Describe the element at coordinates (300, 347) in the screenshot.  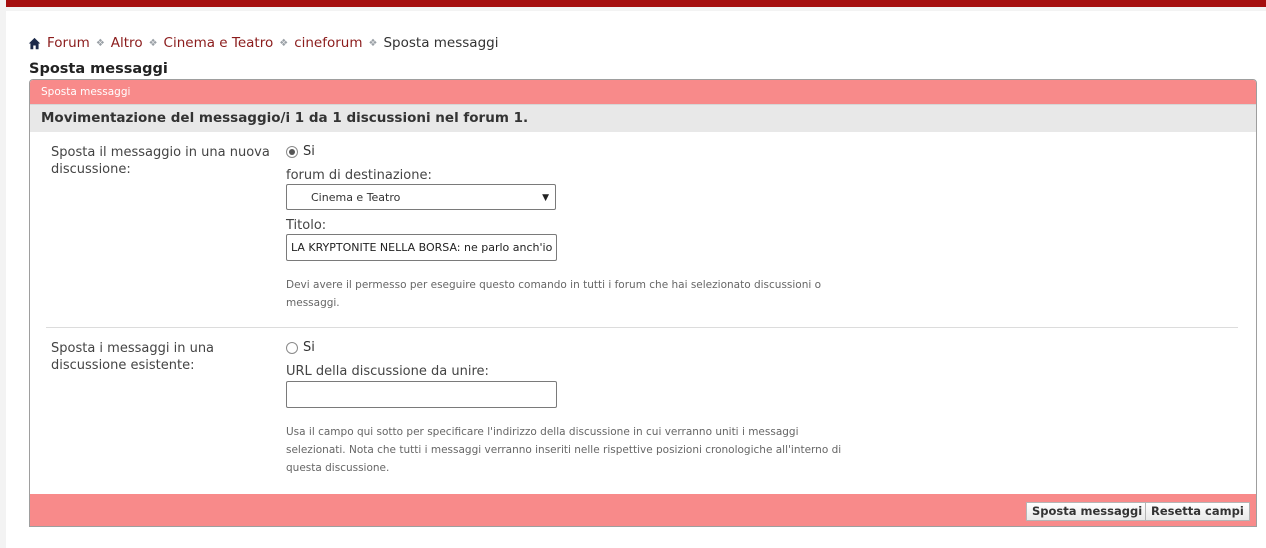
I see `option-existing-thread-radio-row: Si` at that location.